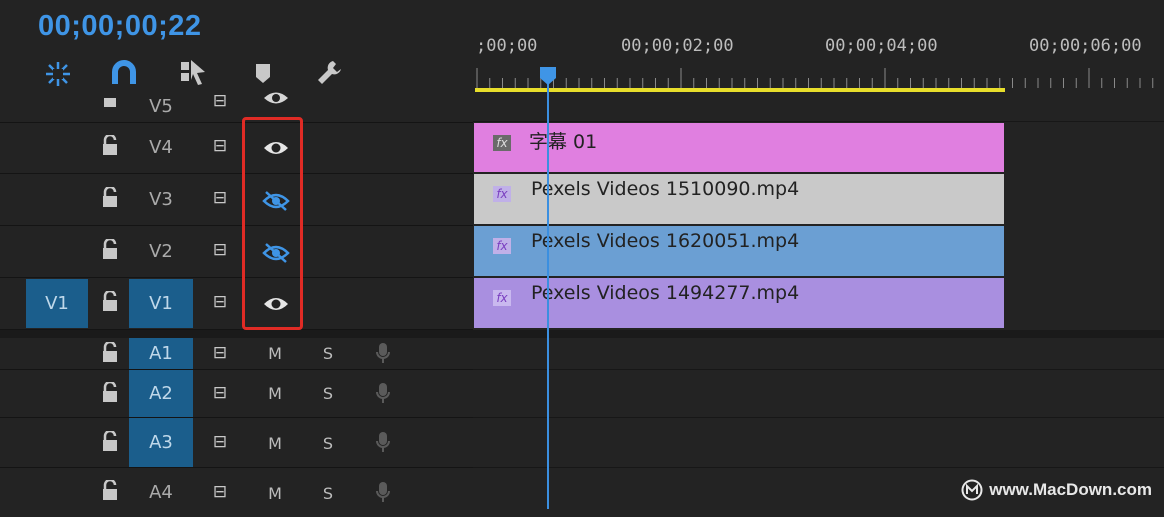 The image size is (1164, 517). What do you see at coordinates (161, 492) in the screenshot?
I see `track-name-a4: A4` at bounding box center [161, 492].